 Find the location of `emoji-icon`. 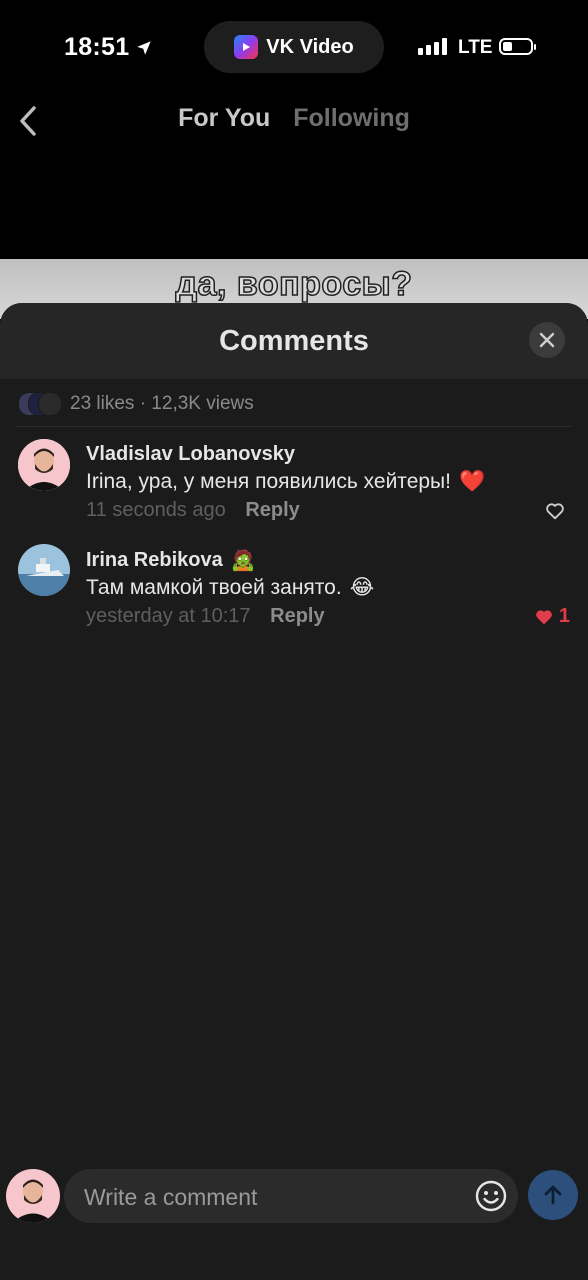

emoji-icon is located at coordinates (491, 1196).